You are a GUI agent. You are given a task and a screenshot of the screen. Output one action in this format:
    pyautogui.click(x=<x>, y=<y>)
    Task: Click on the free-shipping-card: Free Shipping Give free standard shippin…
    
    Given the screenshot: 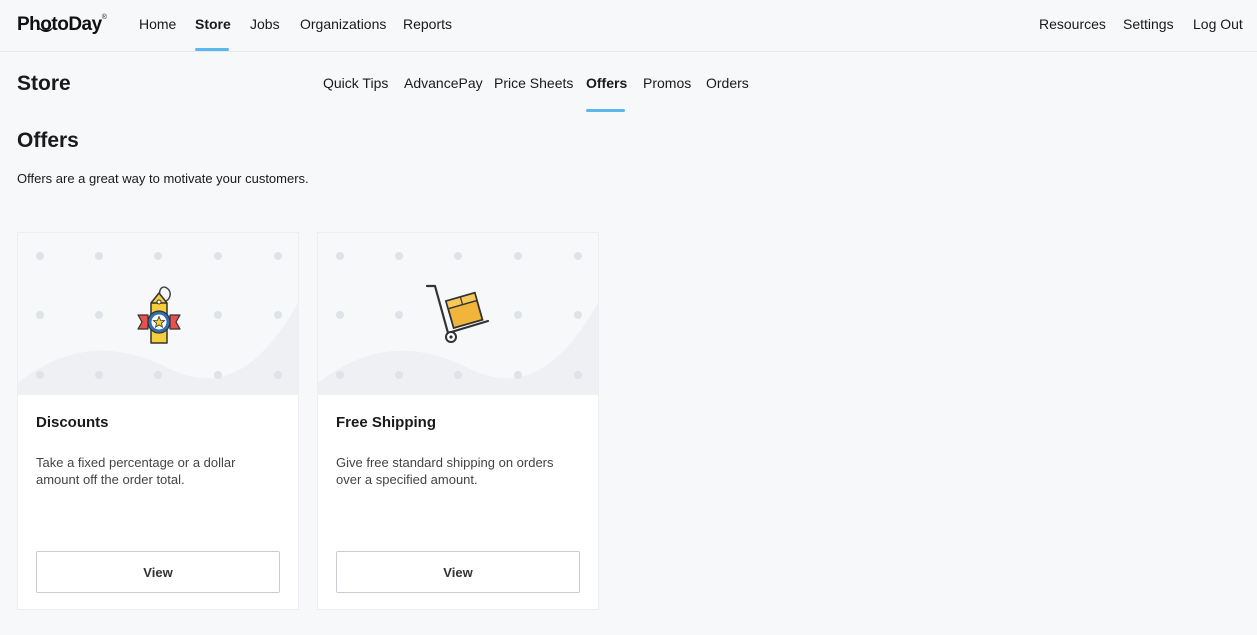 What is the action you would take?
    pyautogui.click(x=458, y=421)
    